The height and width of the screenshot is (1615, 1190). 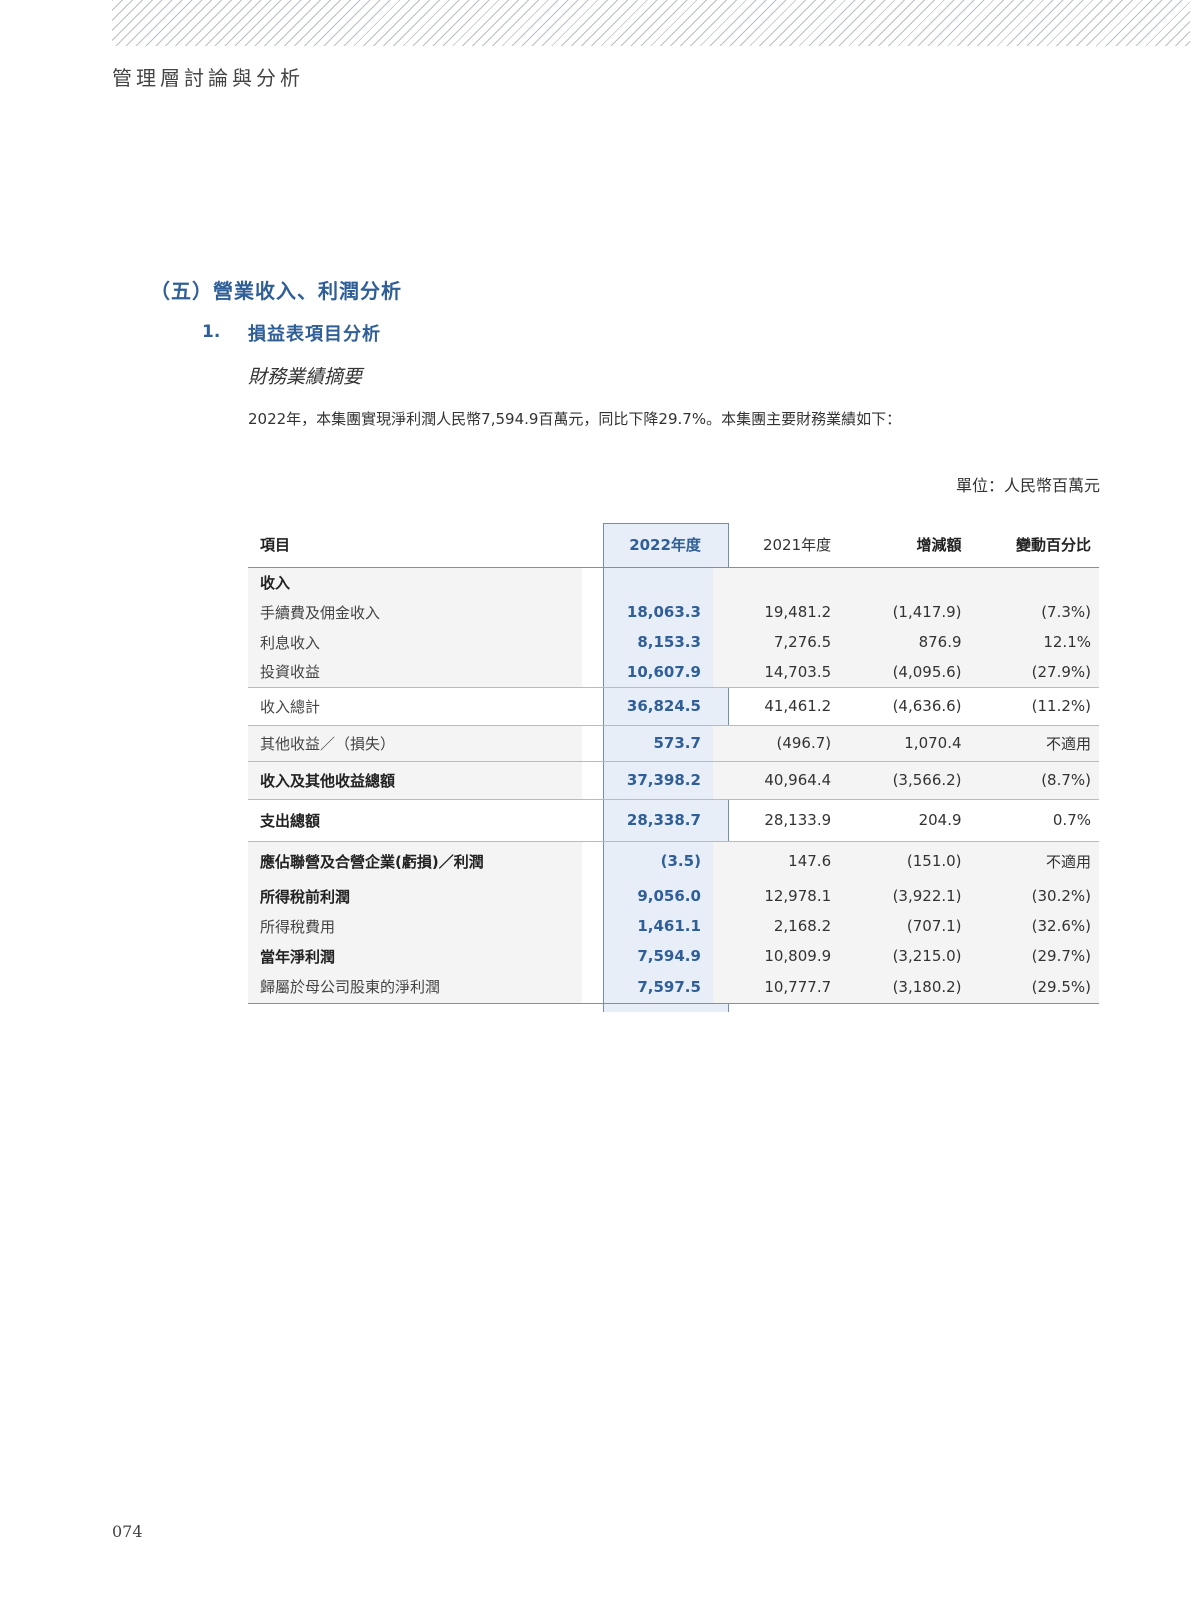 What do you see at coordinates (1036, 926) in the screenshot?
I see `row-pct: (32.6%)` at bounding box center [1036, 926].